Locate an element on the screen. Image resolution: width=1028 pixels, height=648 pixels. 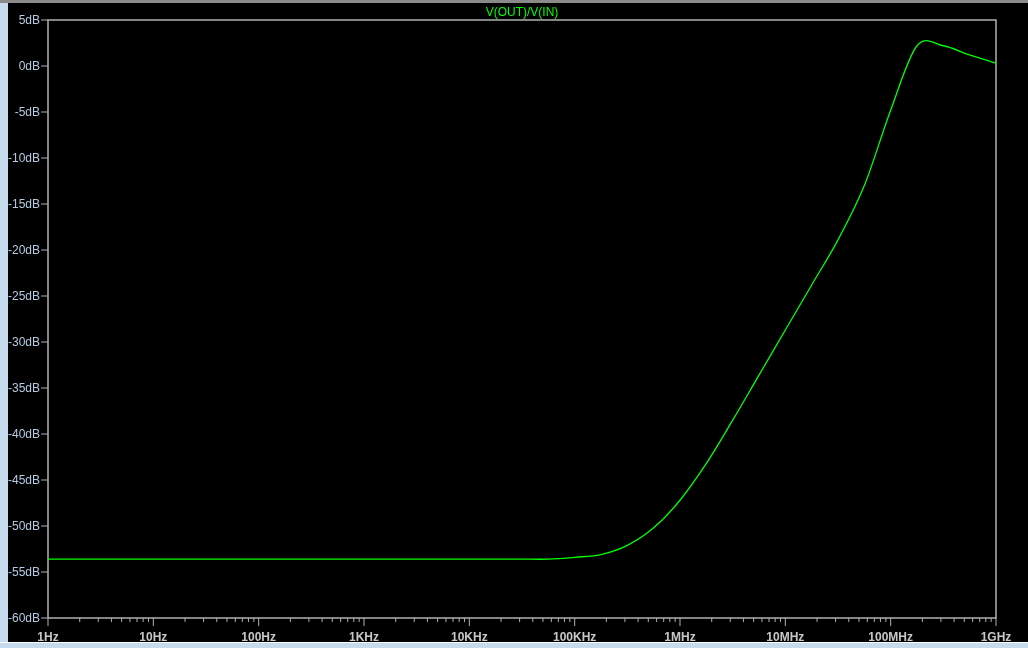
y-tick-label: -10dB is located at coordinates (24, 157).